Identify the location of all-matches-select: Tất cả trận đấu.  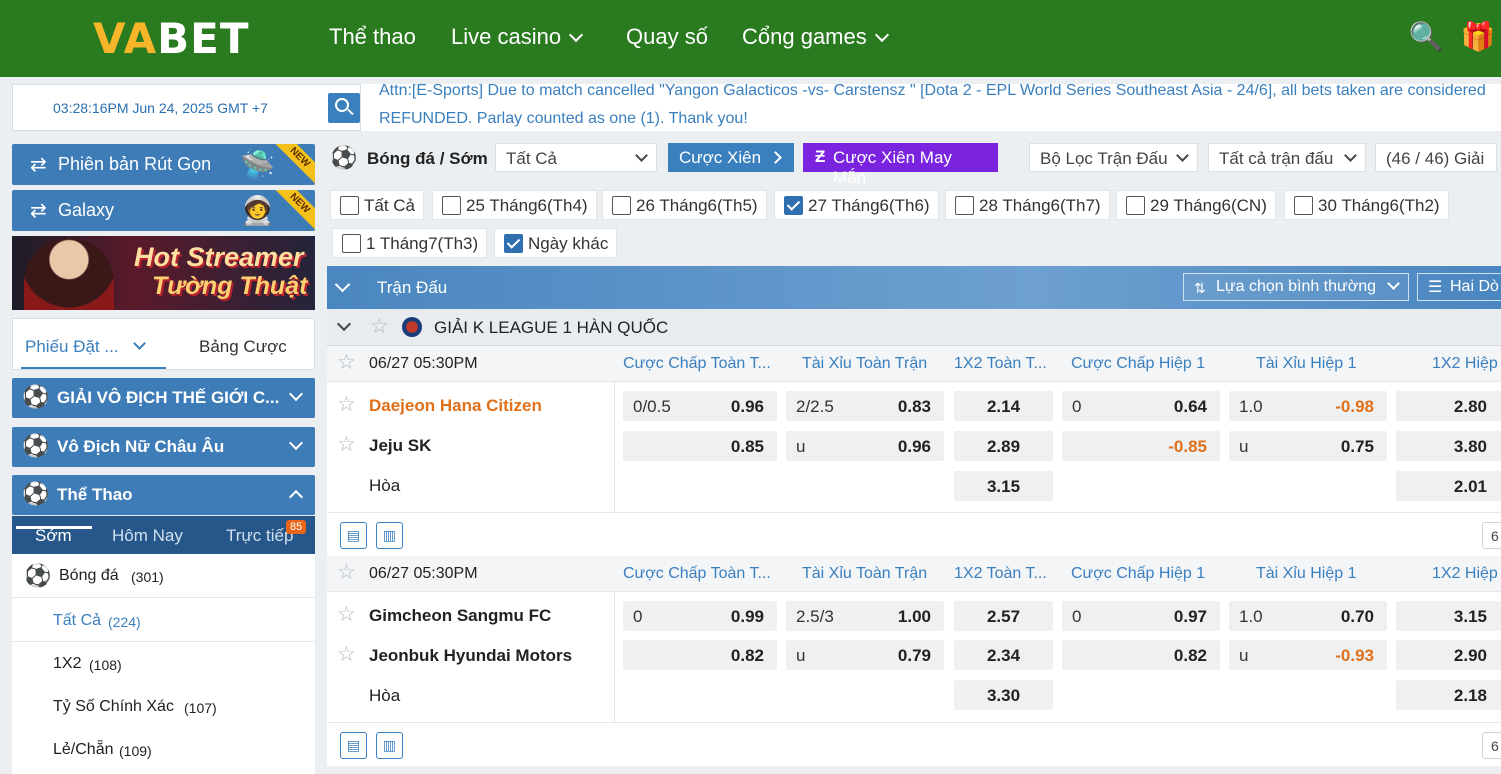
(1287, 157).